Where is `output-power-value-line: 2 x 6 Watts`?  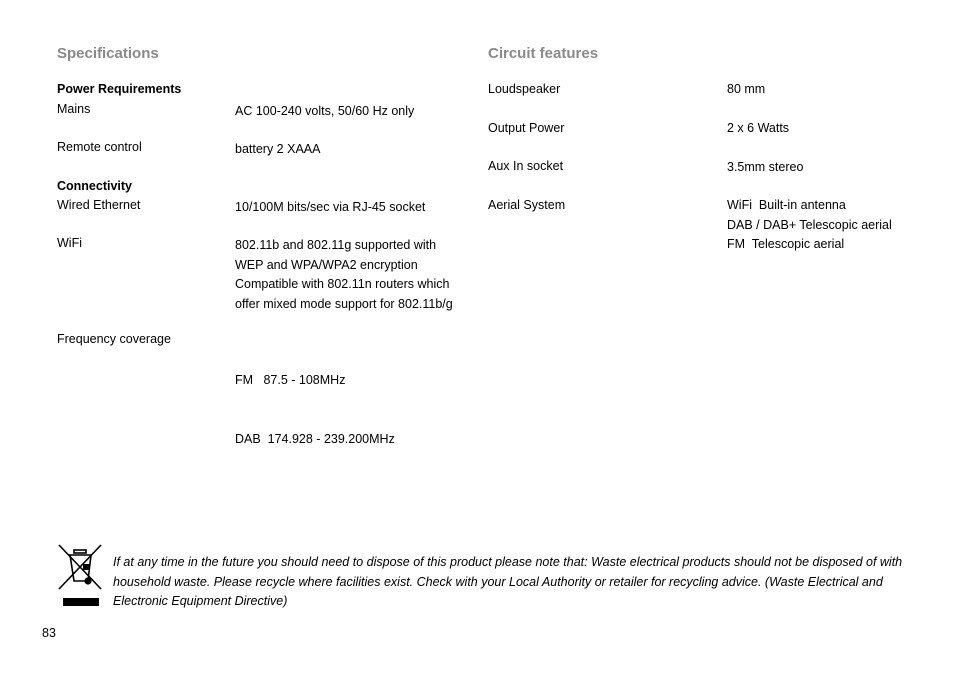
output-power-value-line: 2 x 6 Watts is located at coordinates (758, 128).